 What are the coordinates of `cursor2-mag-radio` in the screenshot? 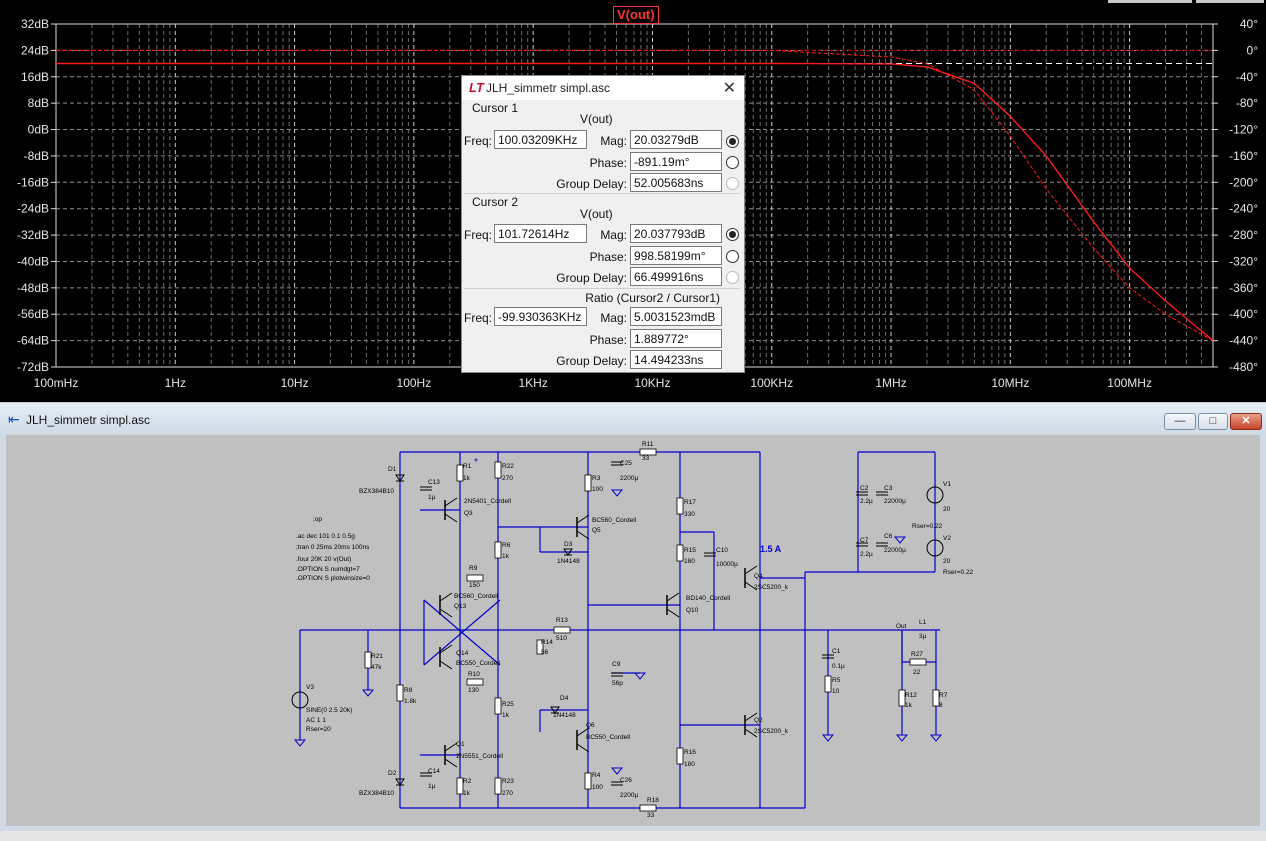 It's located at (732, 234).